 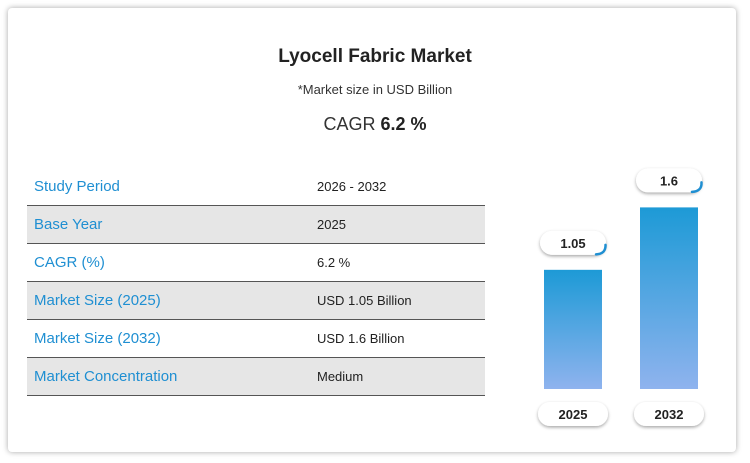 I want to click on svg-text: 1.6, so click(x=669, y=180).